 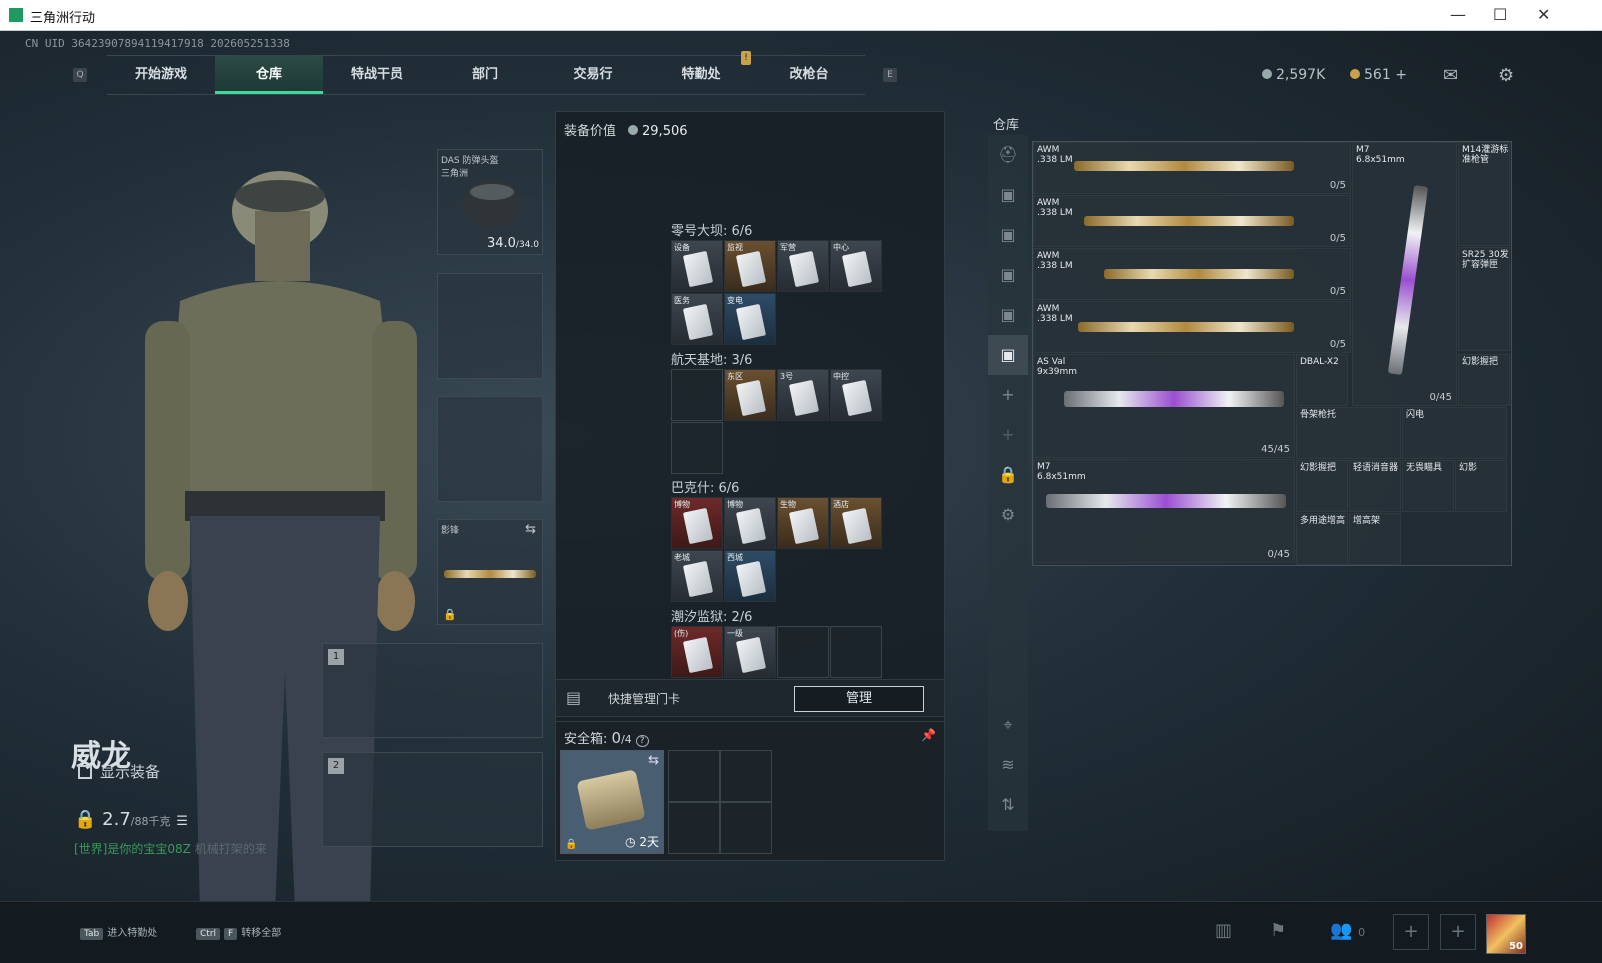 I want to click on primary-weapon-slot-2: 2, so click(x=432, y=799).